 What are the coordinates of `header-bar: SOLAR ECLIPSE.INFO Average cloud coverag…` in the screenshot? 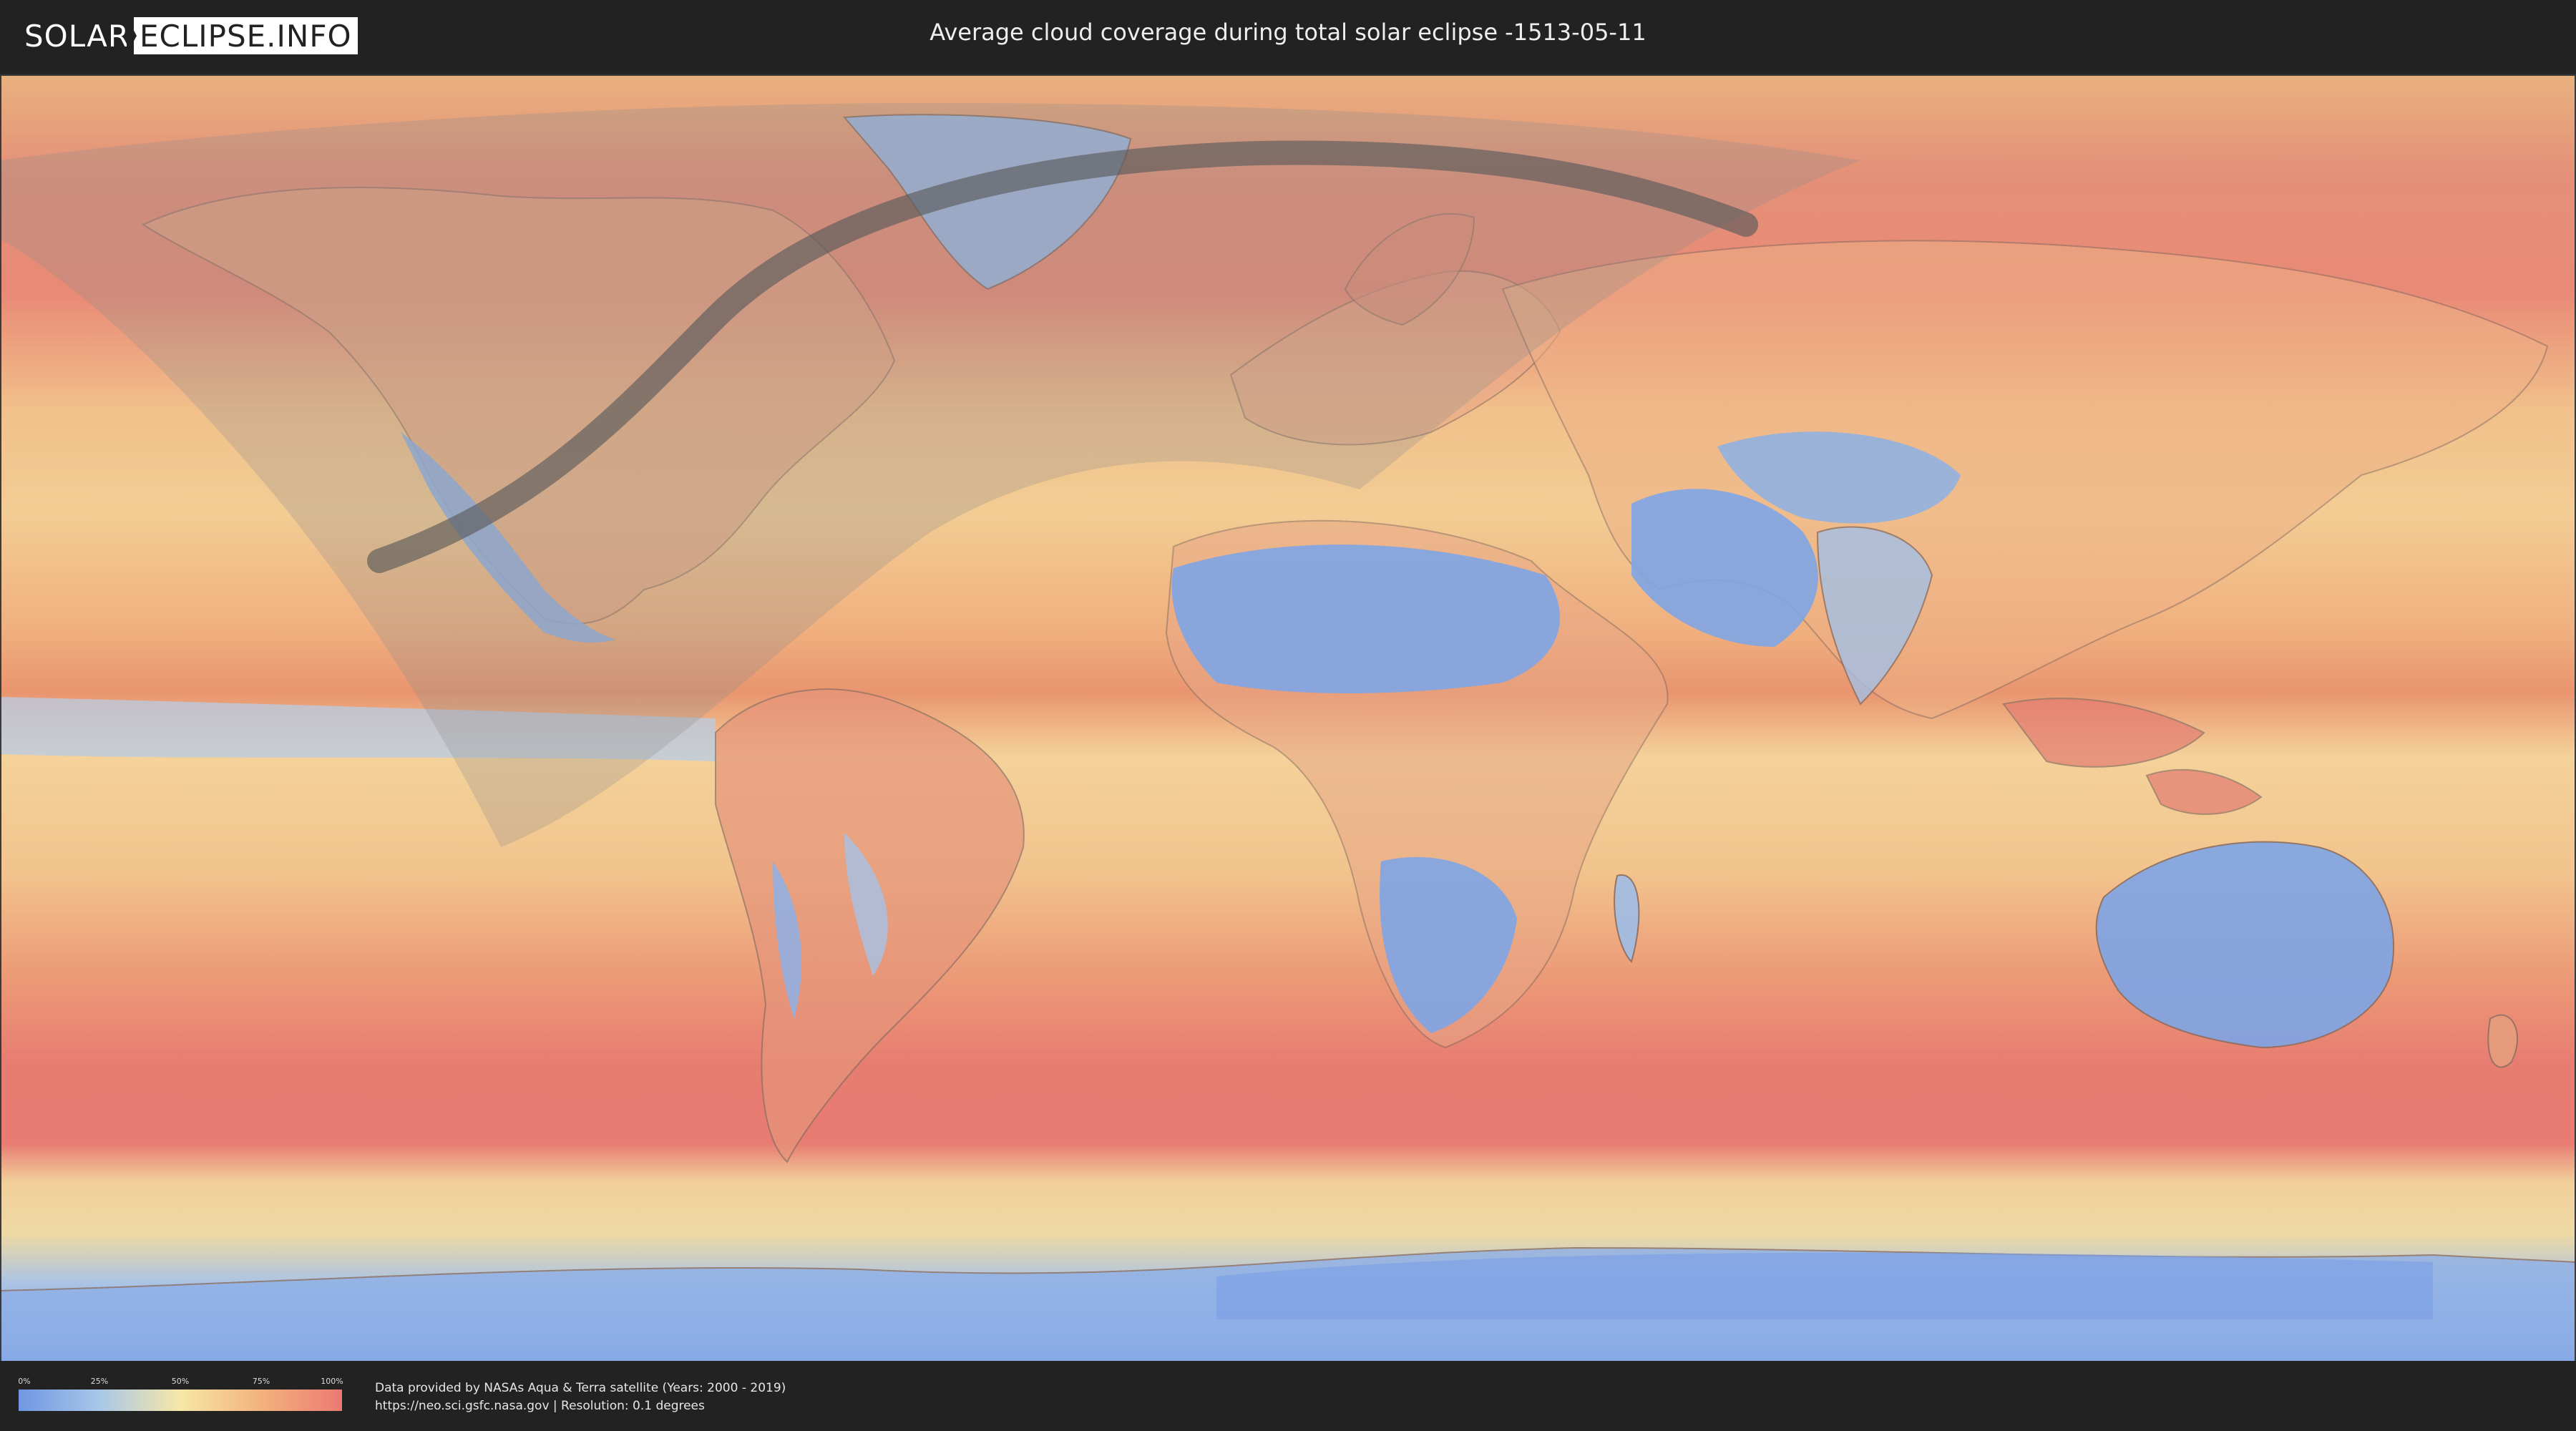 It's located at (1288, 36).